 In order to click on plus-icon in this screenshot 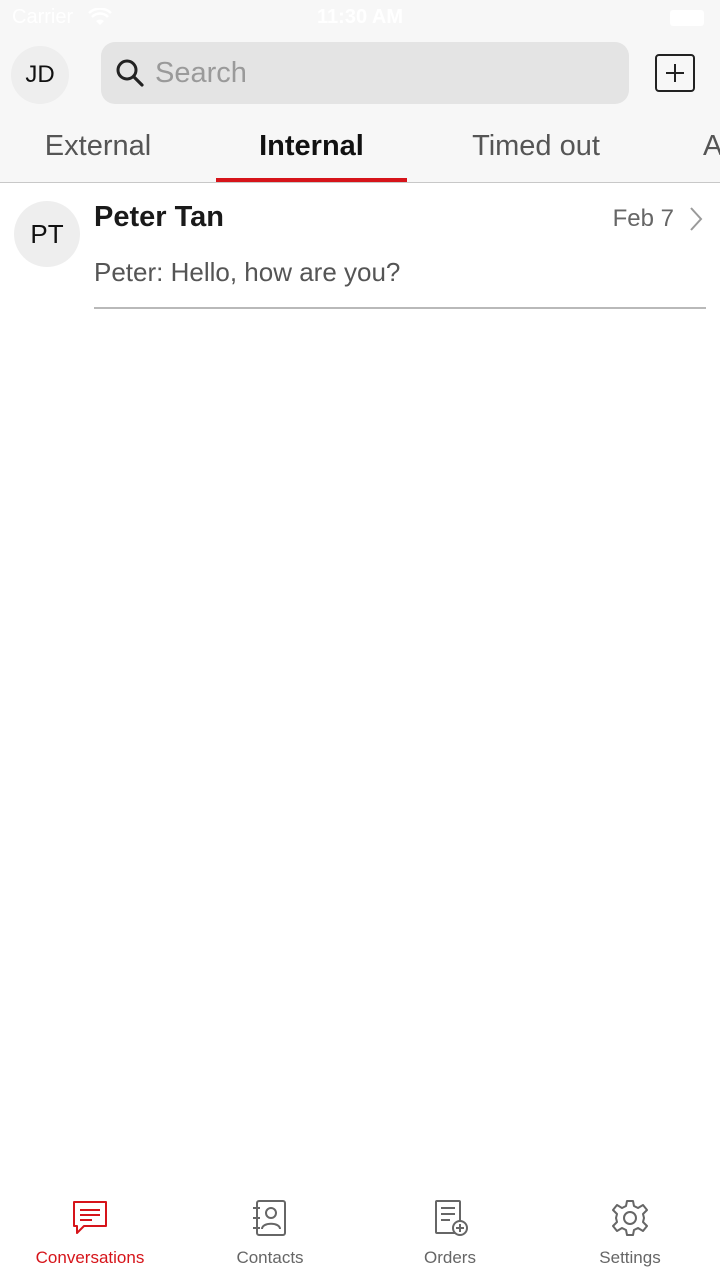, I will do `click(675, 73)`.